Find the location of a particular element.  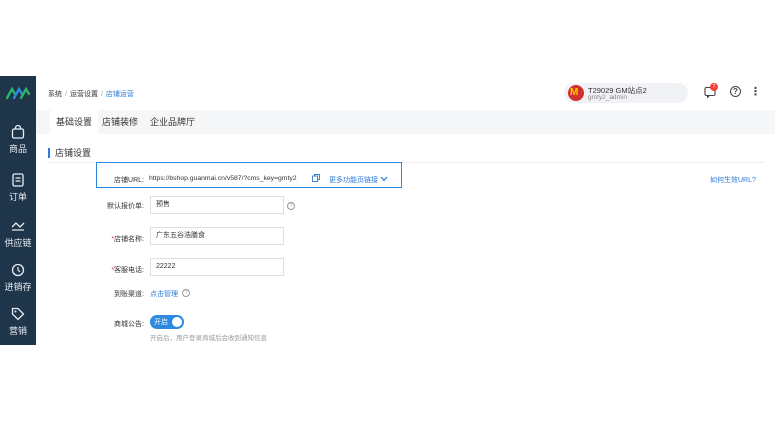

more-vertical-icon: ⋮ is located at coordinates (755, 92).